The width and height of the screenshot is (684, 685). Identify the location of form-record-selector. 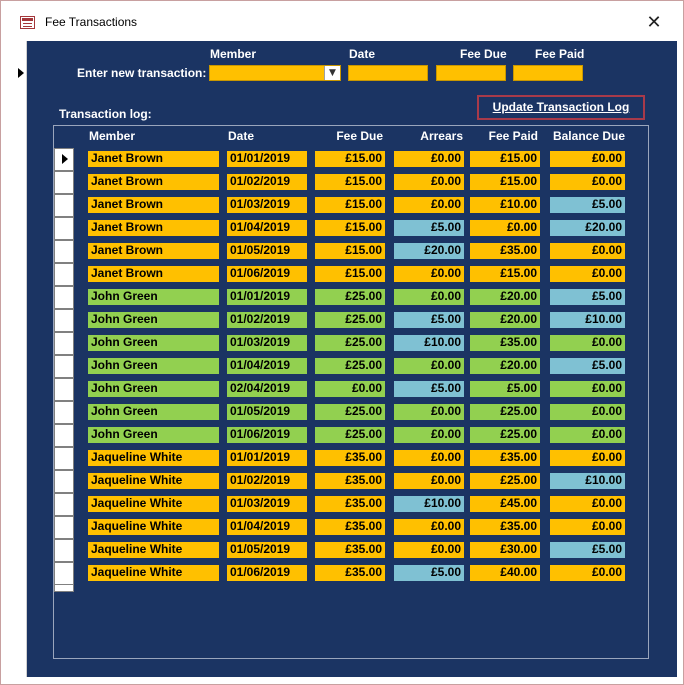
(19, 359).